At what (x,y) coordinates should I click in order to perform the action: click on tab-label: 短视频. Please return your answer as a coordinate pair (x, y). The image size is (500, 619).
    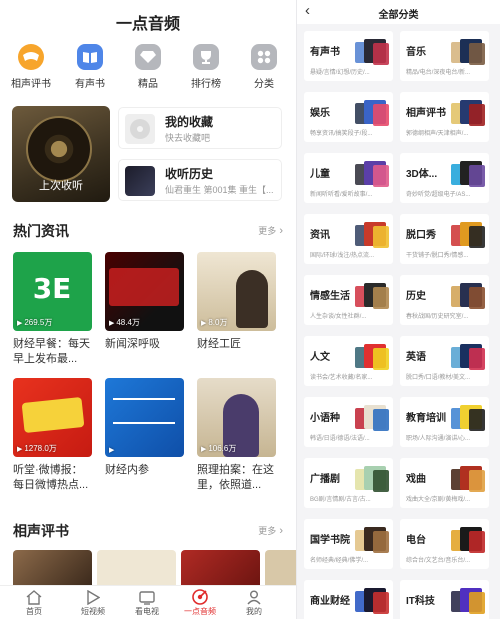
    Looking at the image, I should click on (93, 611).